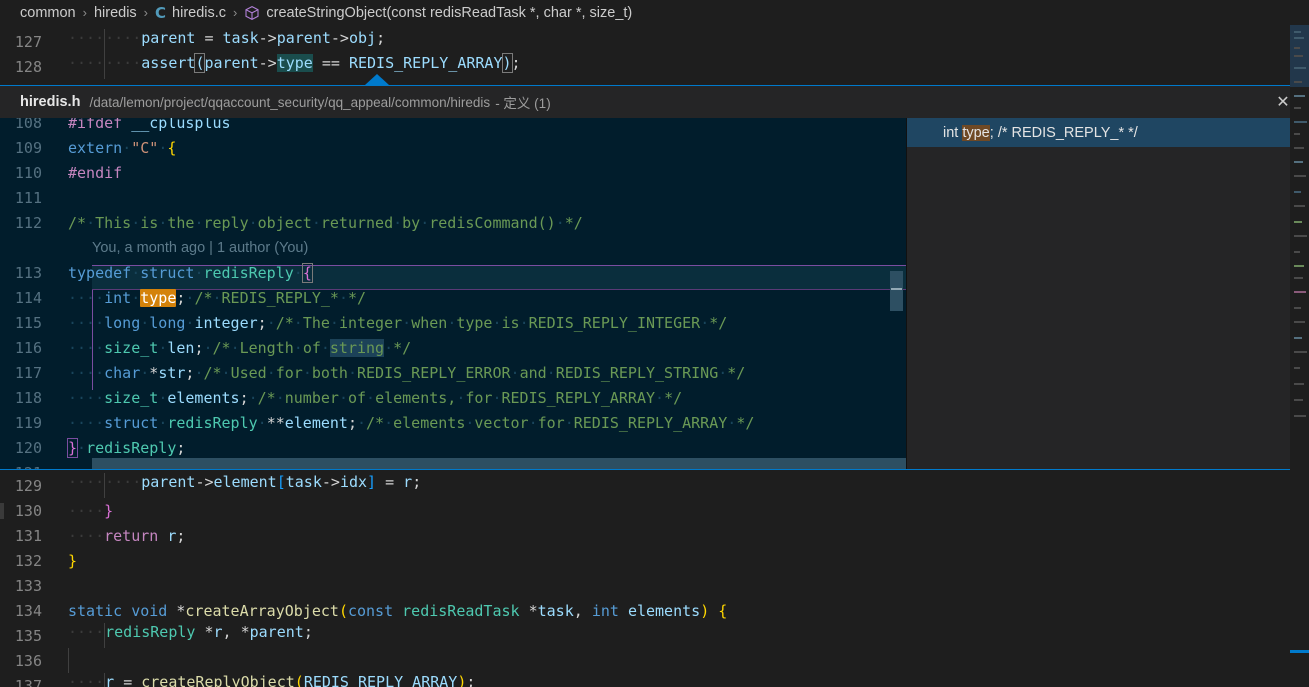  Describe the element at coordinates (523, 103) in the screenshot. I see `peek-result-count: - 定义 (1)` at that location.